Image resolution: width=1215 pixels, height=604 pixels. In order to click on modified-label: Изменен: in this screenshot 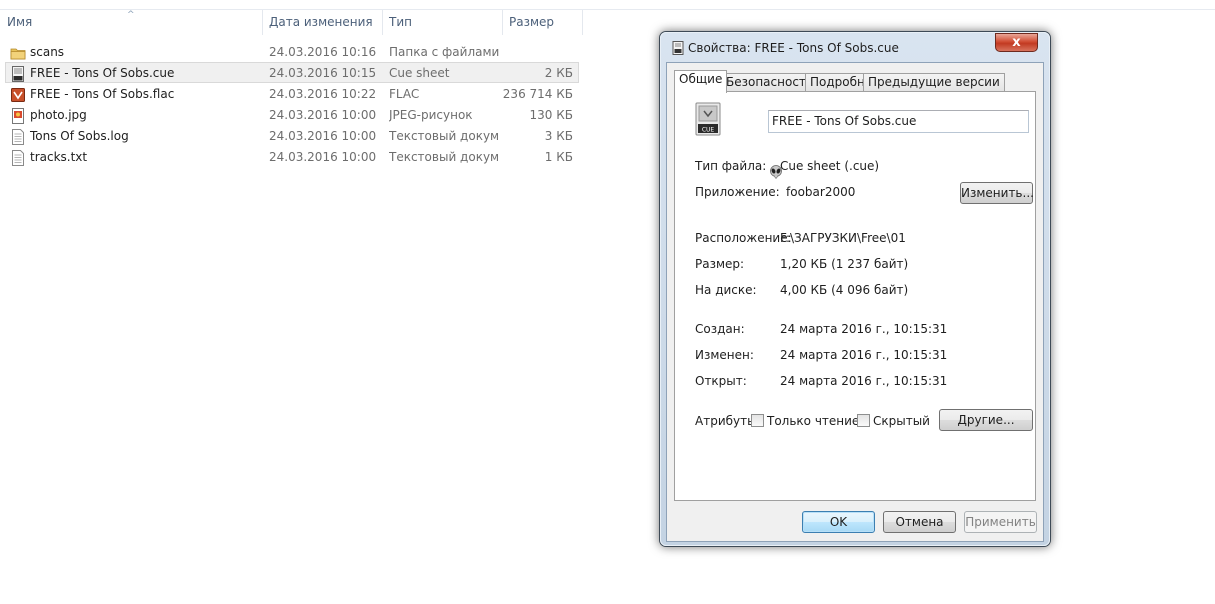, I will do `click(724, 355)`.